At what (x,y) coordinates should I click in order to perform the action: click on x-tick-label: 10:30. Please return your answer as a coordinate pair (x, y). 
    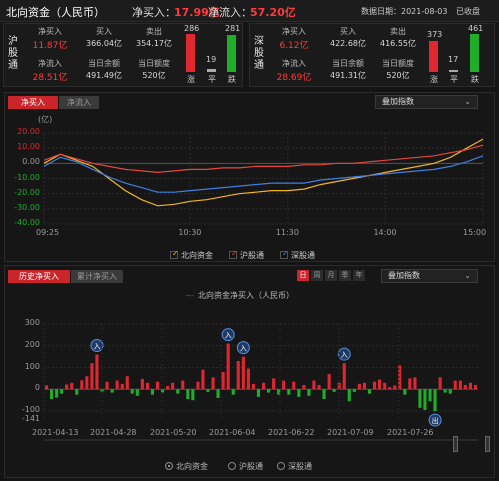
    Looking at the image, I should click on (190, 232).